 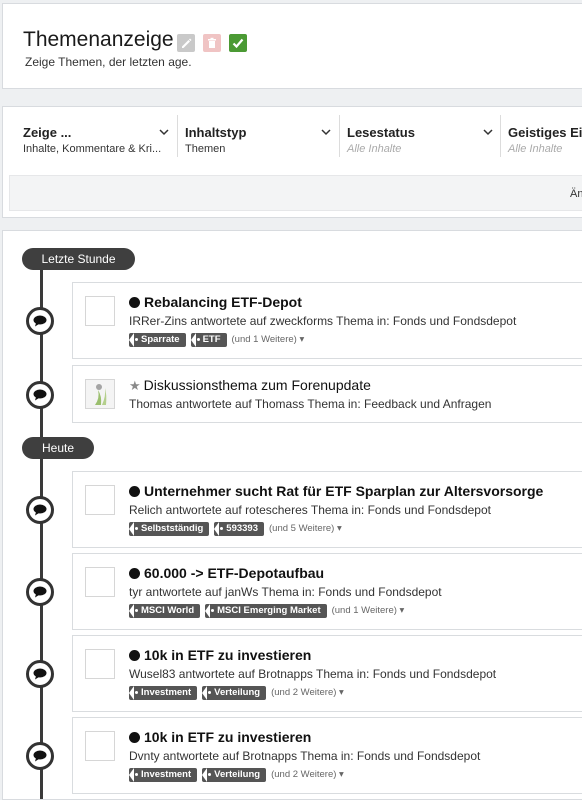 I want to click on thread-title: Rebalancing ETF-Depot, so click(x=215, y=302).